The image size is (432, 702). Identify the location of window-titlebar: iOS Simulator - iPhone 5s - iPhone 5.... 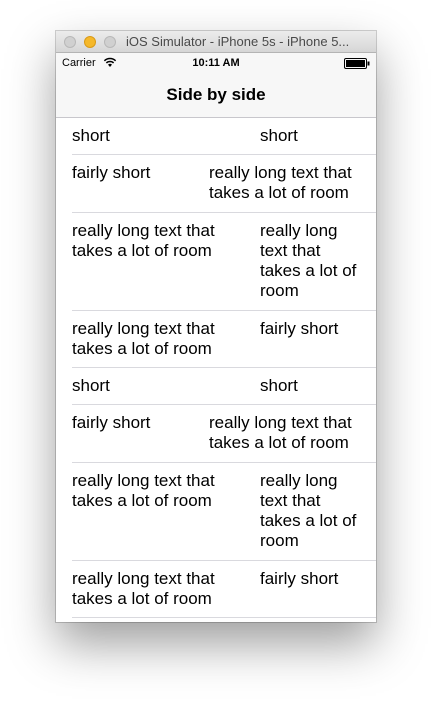
(216, 42).